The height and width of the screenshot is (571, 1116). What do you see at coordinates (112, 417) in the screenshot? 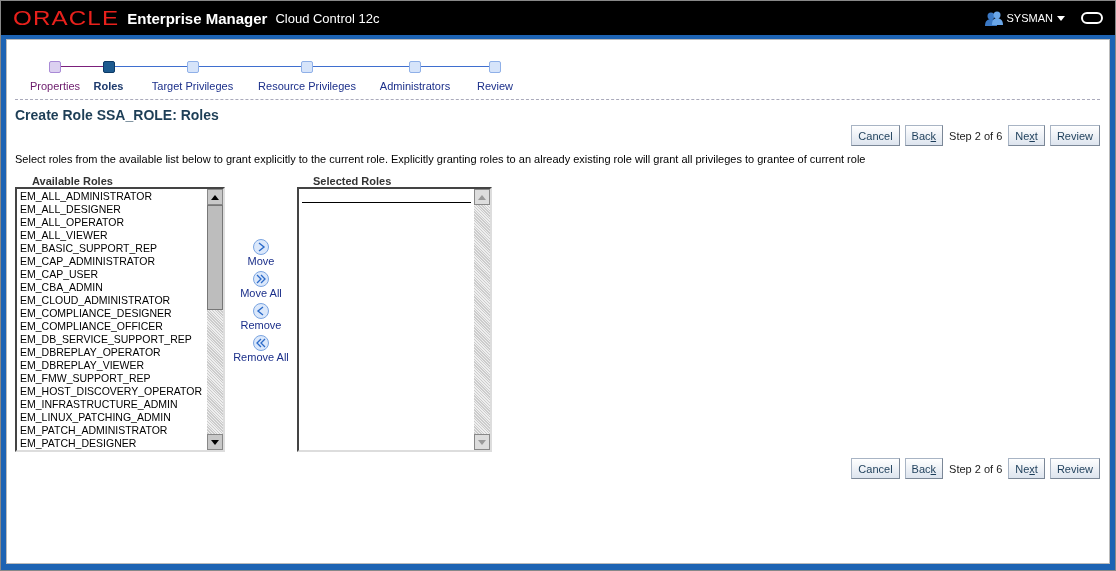
I see `list-option: EM_LINUX_PATCHING_ADMIN` at bounding box center [112, 417].